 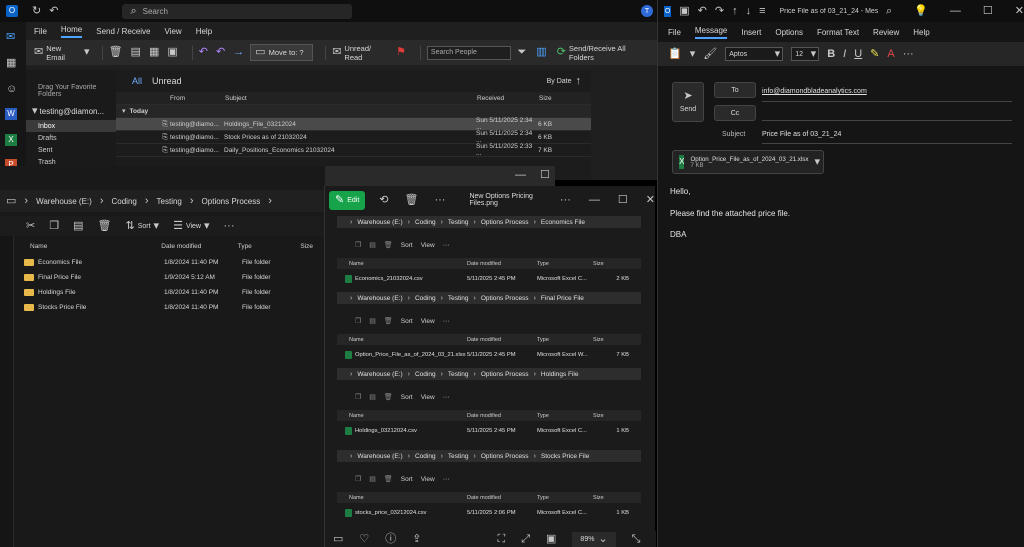 What do you see at coordinates (858, 54) in the screenshot?
I see `underline-icon: U` at bounding box center [858, 54].